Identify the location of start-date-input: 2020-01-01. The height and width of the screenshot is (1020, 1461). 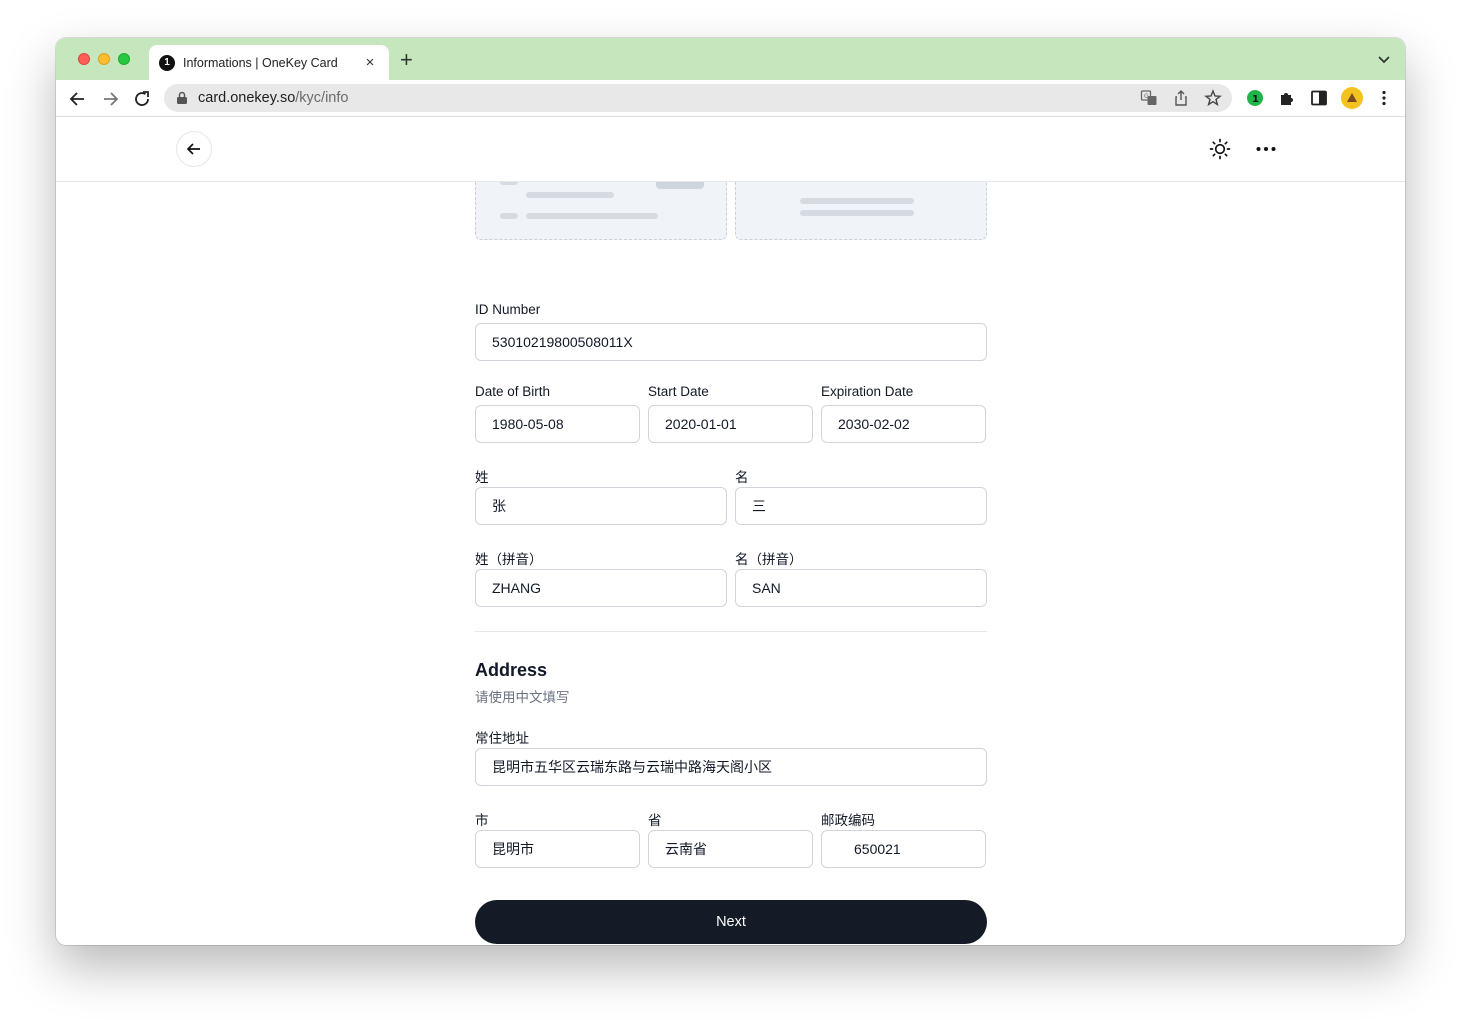
(730, 424).